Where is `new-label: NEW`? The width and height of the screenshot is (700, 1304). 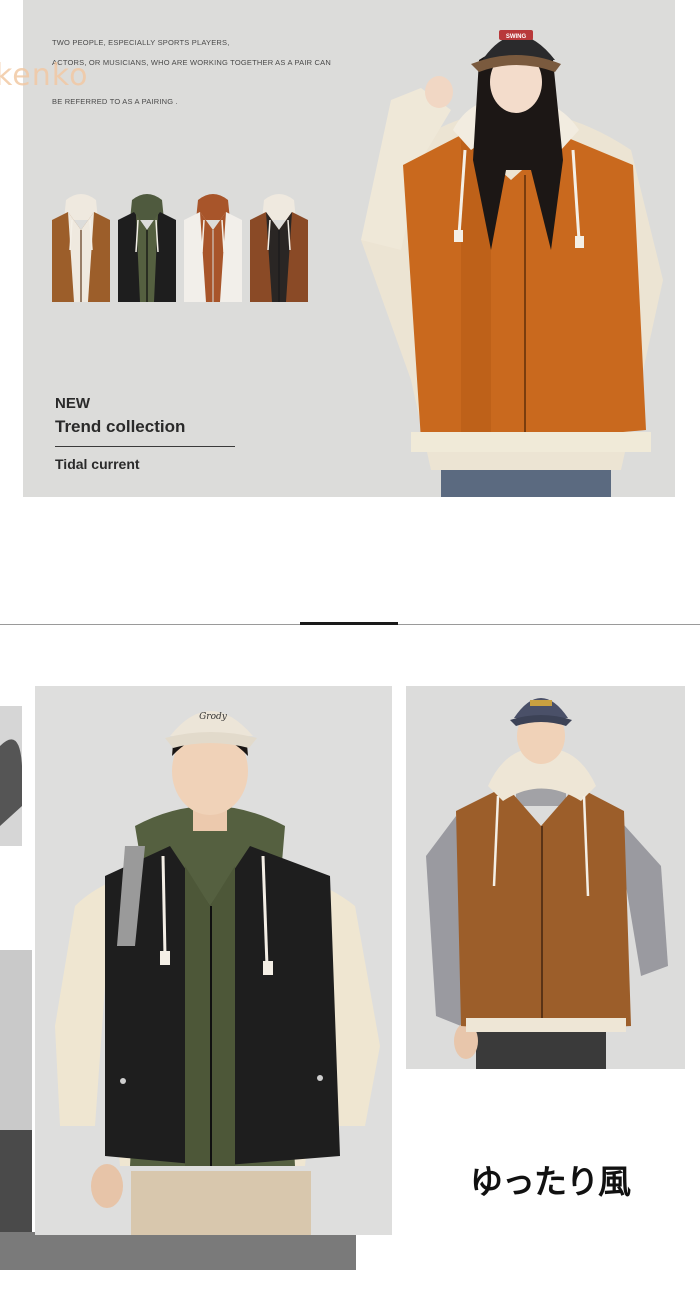
new-label: NEW is located at coordinates (72, 403).